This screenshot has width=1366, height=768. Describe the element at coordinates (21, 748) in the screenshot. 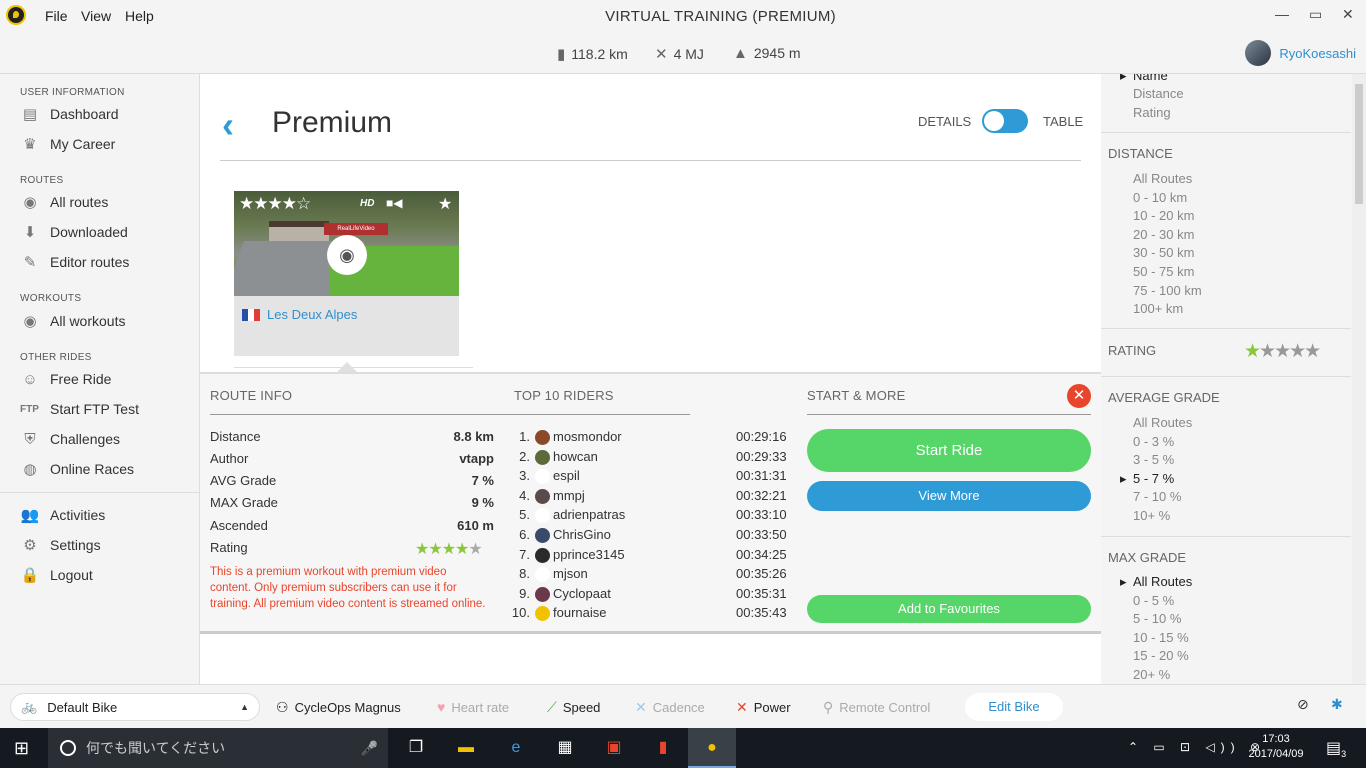

I see `windows-start-icon: ⊞` at that location.